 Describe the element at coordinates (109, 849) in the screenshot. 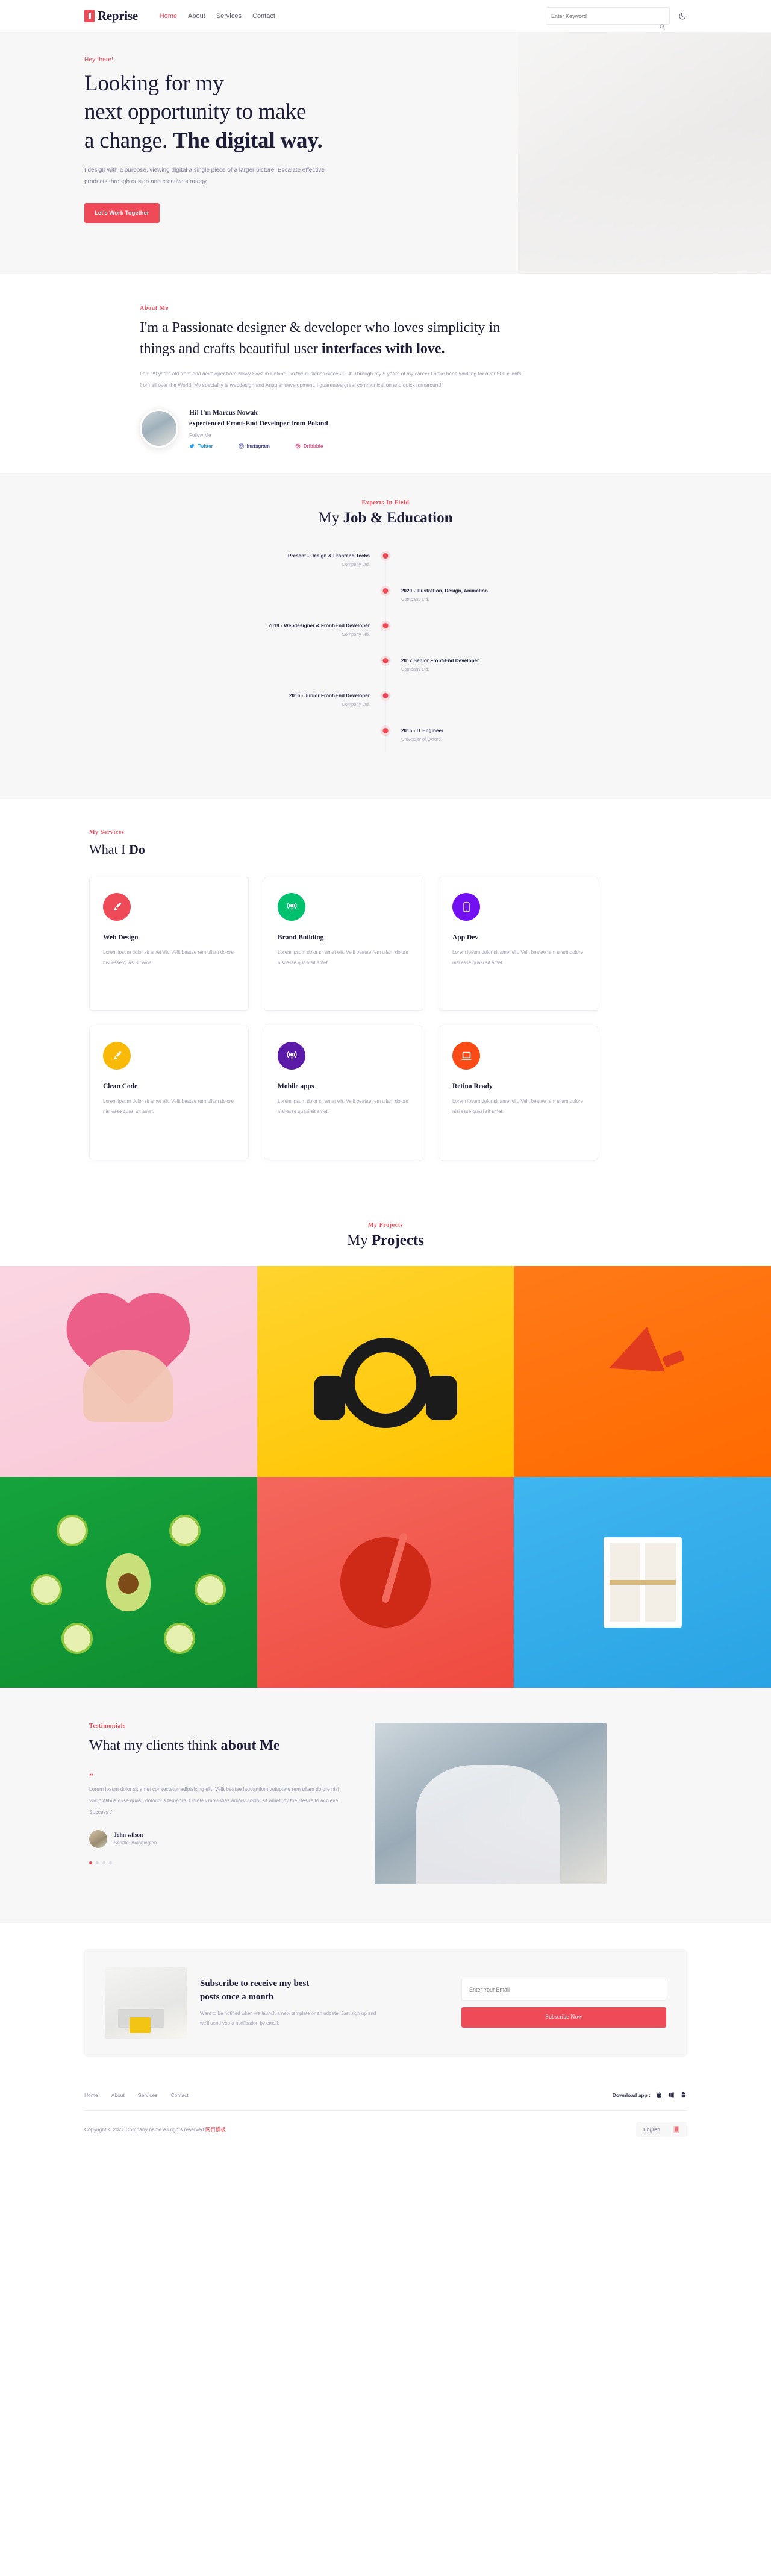

I see `services-title-plain: What I` at that location.